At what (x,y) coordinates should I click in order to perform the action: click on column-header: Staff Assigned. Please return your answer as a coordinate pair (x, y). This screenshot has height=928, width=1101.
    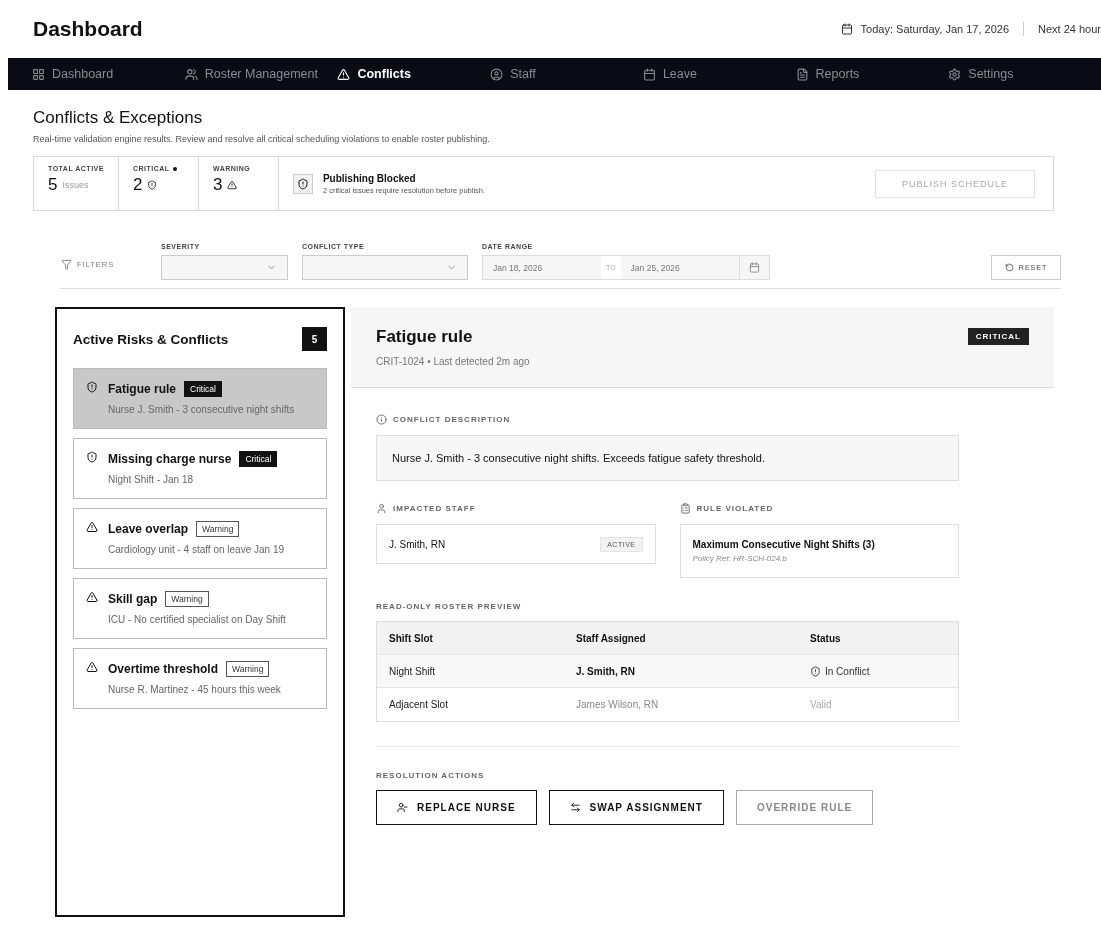
    Looking at the image, I should click on (611, 638).